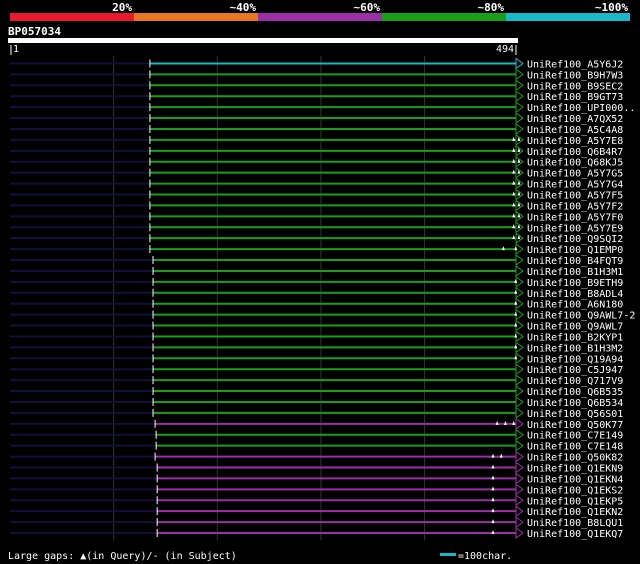  What do you see at coordinates (316, 402) in the screenshot?
I see `hit-row: UniRef100_Q6B534` at bounding box center [316, 402].